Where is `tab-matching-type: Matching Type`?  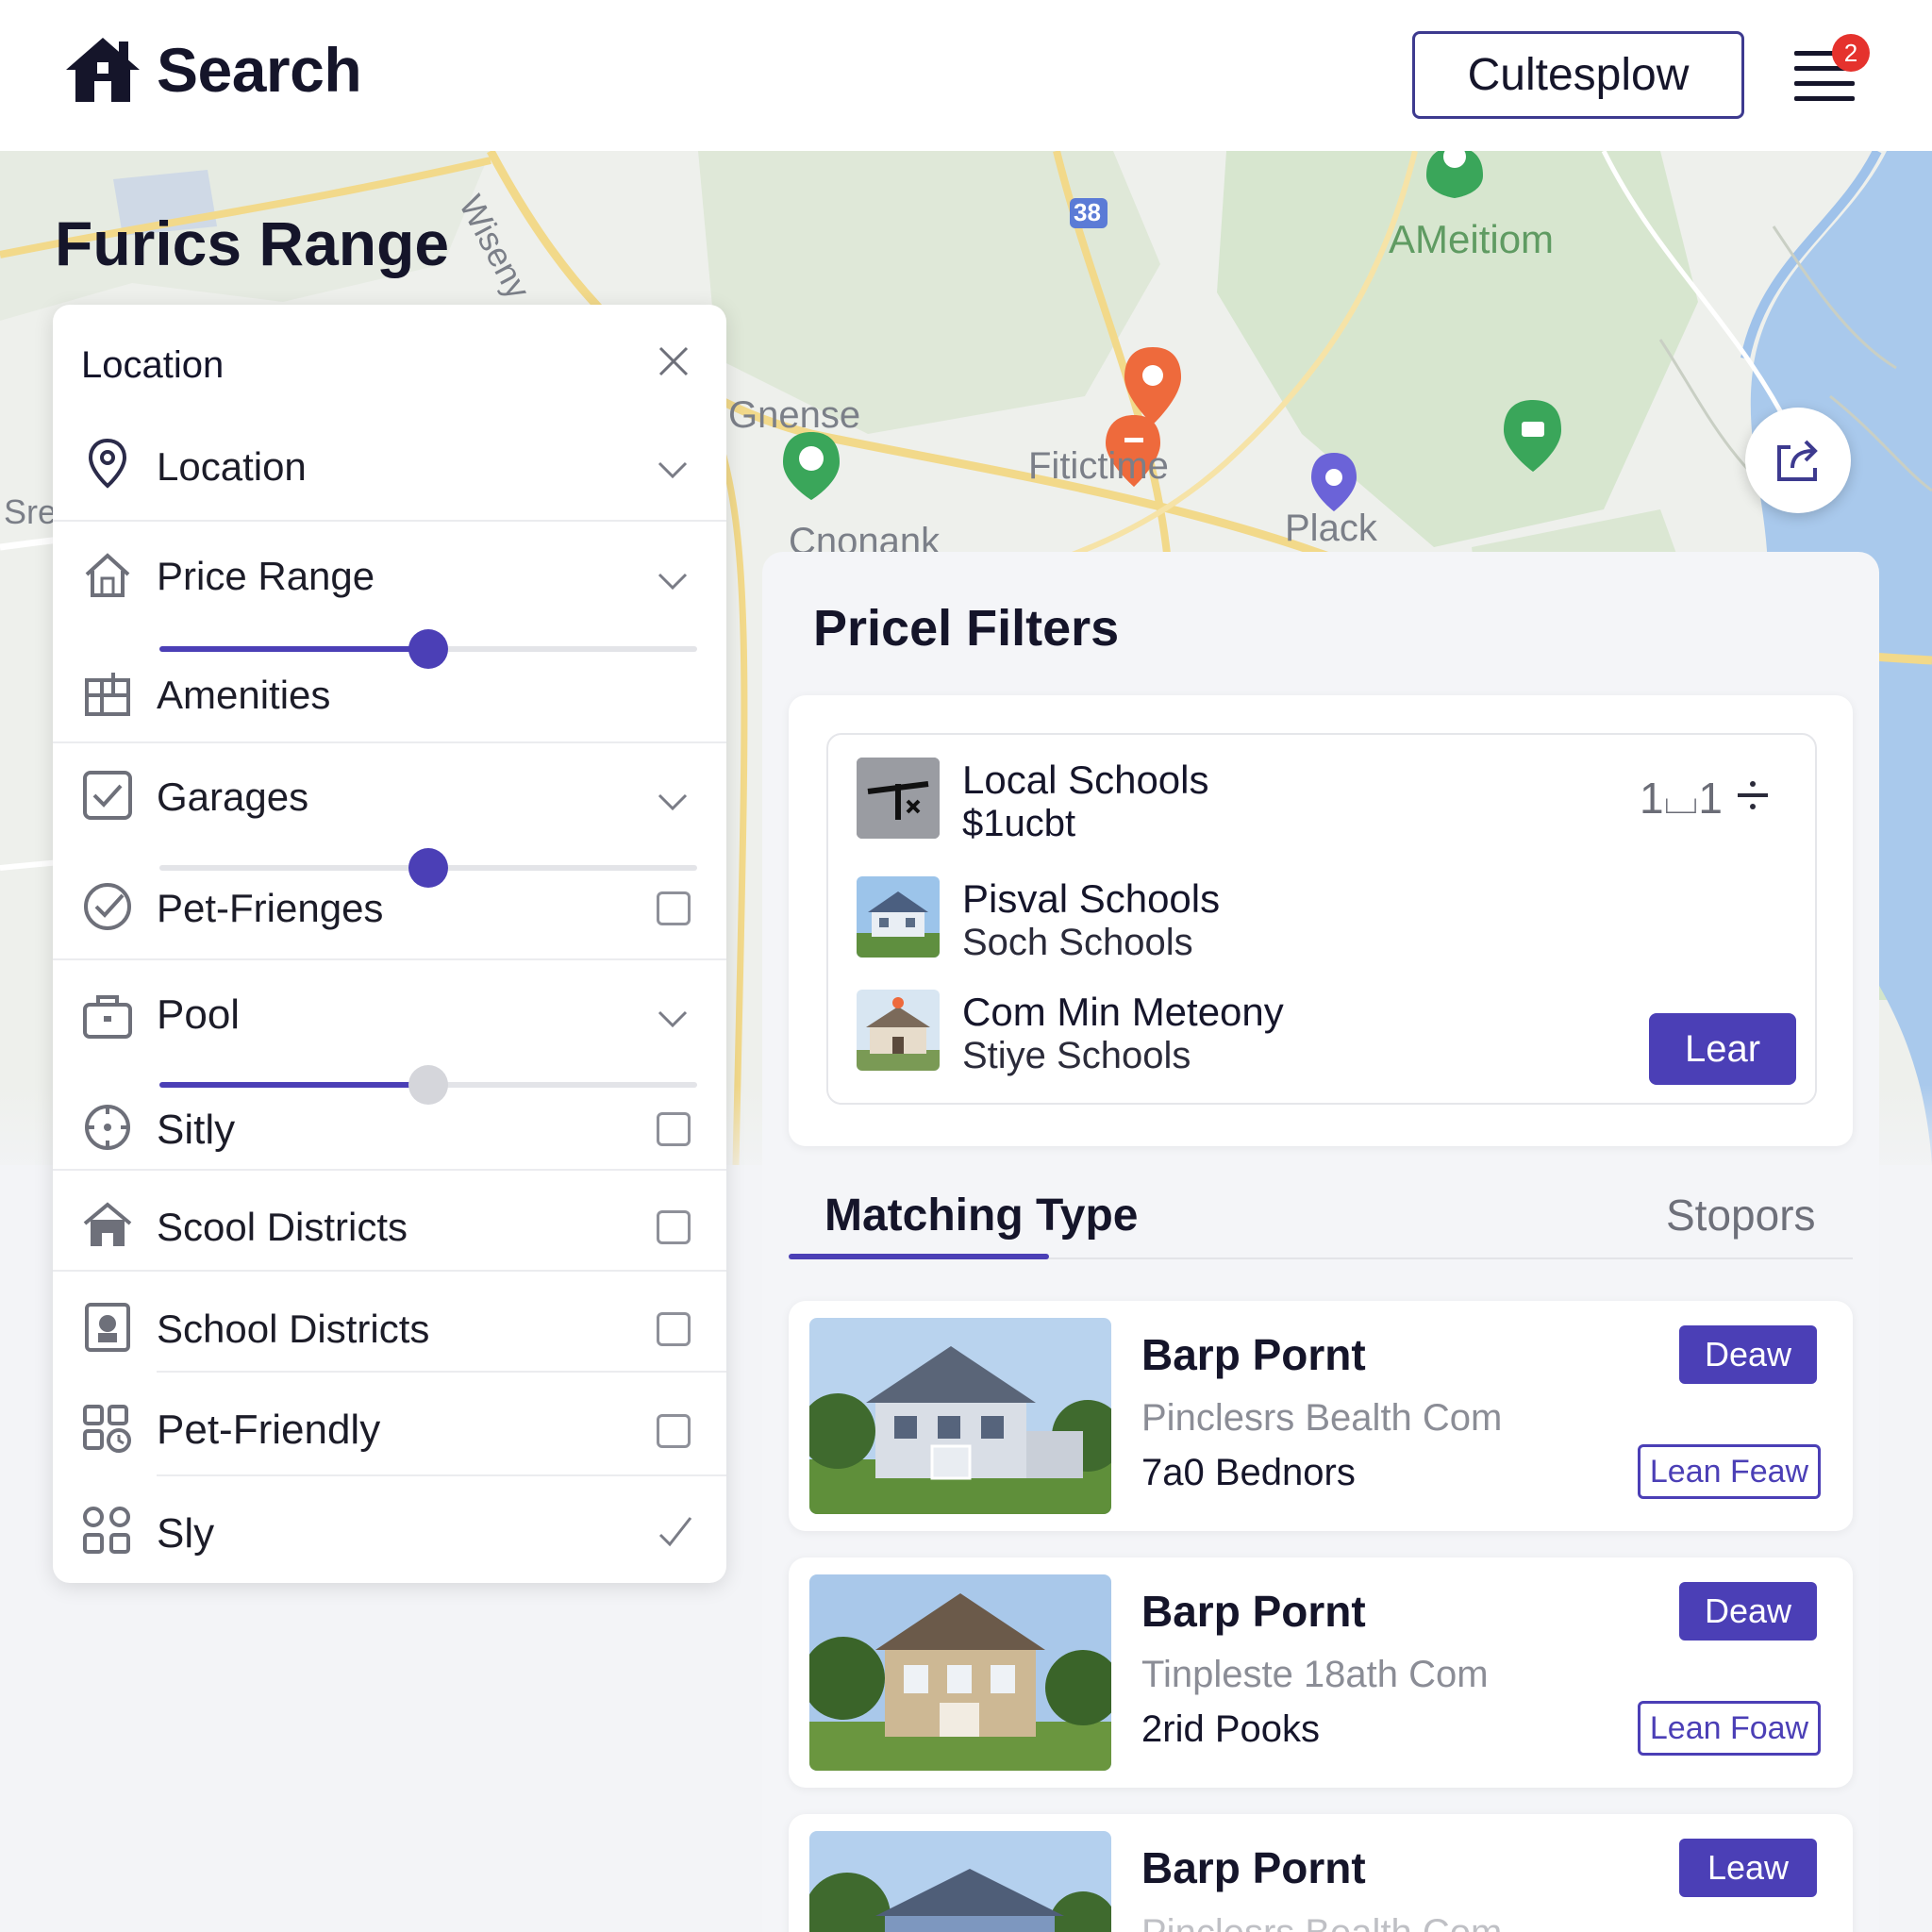 tab-matching-type: Matching Type is located at coordinates (981, 1216).